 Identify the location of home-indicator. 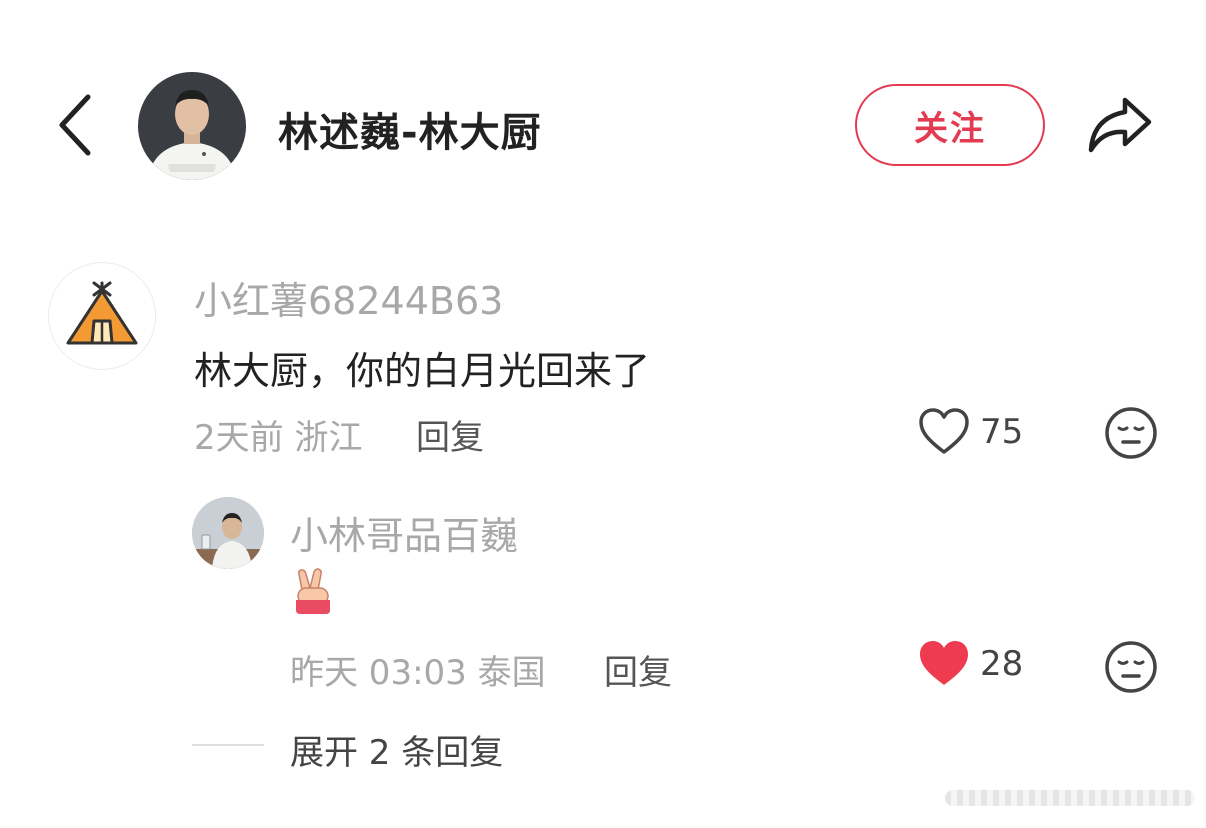
(1070, 798).